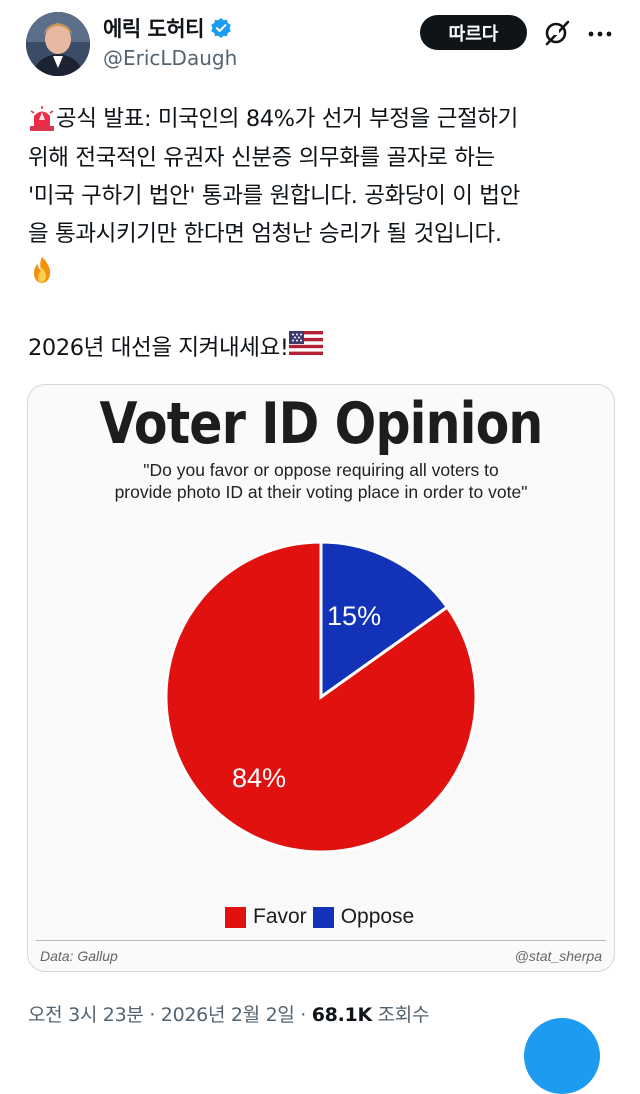 This screenshot has height=1094, width=640. What do you see at coordinates (274, 195) in the screenshot?
I see `tweet-line-3: '미국 구하기 법안' 통과를 원합니다. 공화당이 이 법안` at bounding box center [274, 195].